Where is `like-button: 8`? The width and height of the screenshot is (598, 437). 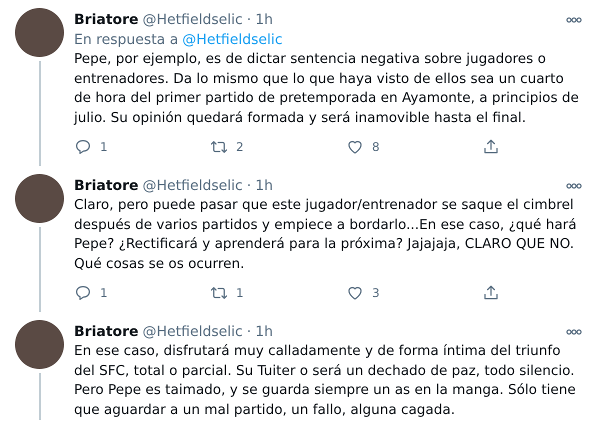 like-button: 8 is located at coordinates (363, 147).